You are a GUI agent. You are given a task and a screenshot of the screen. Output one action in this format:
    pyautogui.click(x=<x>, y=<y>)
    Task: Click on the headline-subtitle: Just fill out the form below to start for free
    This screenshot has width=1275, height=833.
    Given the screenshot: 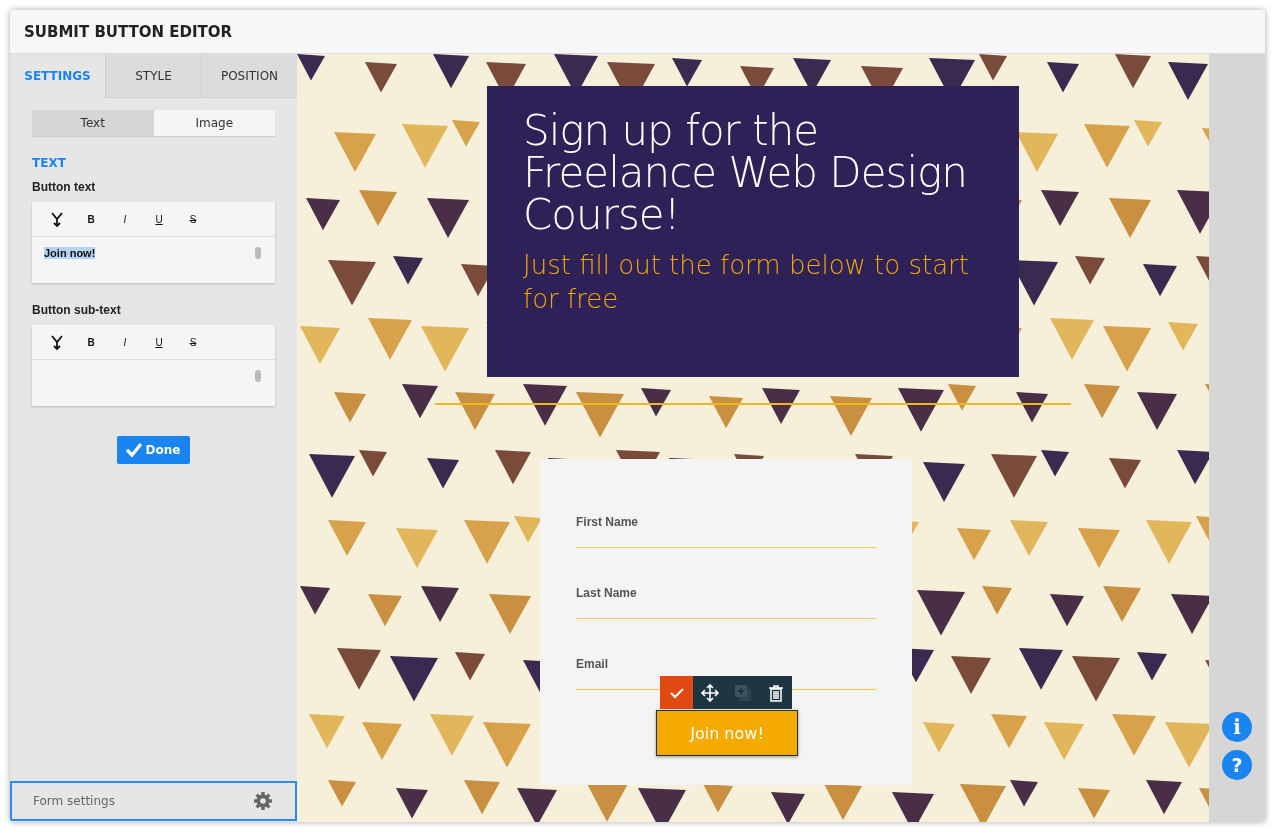 What is the action you would take?
    pyautogui.click(x=746, y=282)
    